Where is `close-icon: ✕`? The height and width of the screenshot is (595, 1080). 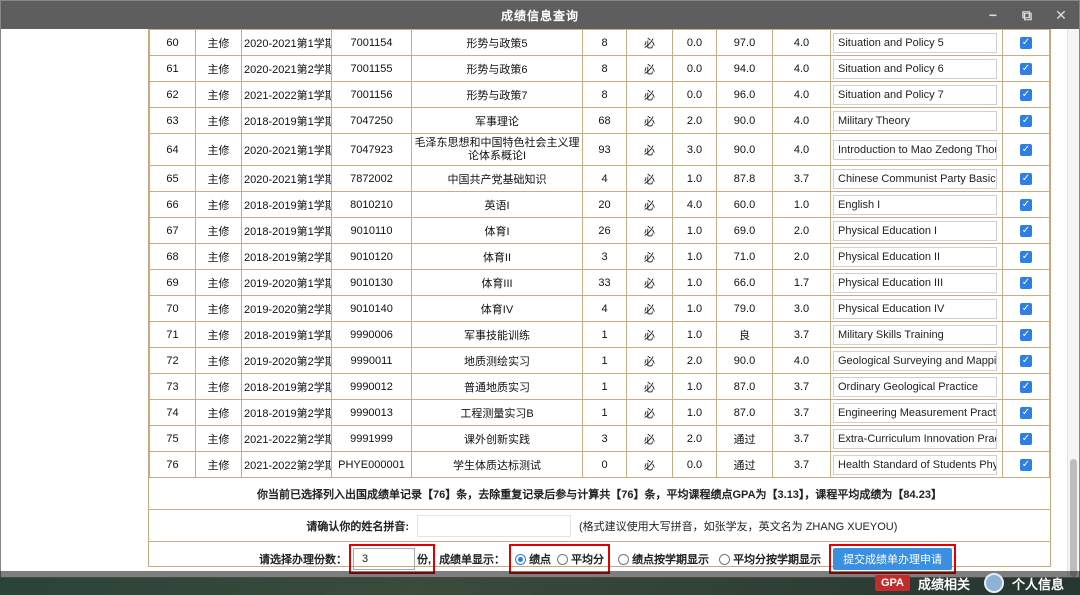 close-icon: ✕ is located at coordinates (1061, 15).